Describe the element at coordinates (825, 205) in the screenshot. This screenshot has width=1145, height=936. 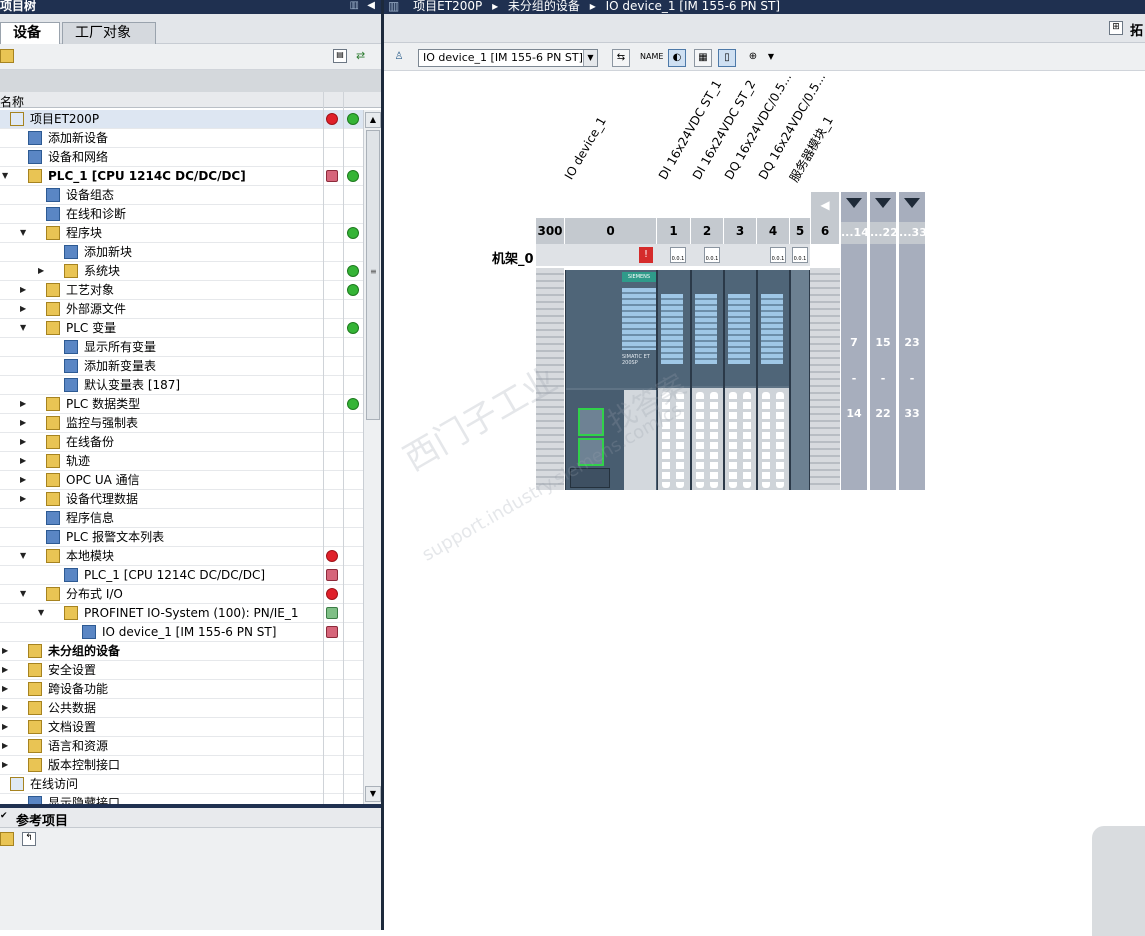
I see `chevron-left-icon: ◀` at that location.